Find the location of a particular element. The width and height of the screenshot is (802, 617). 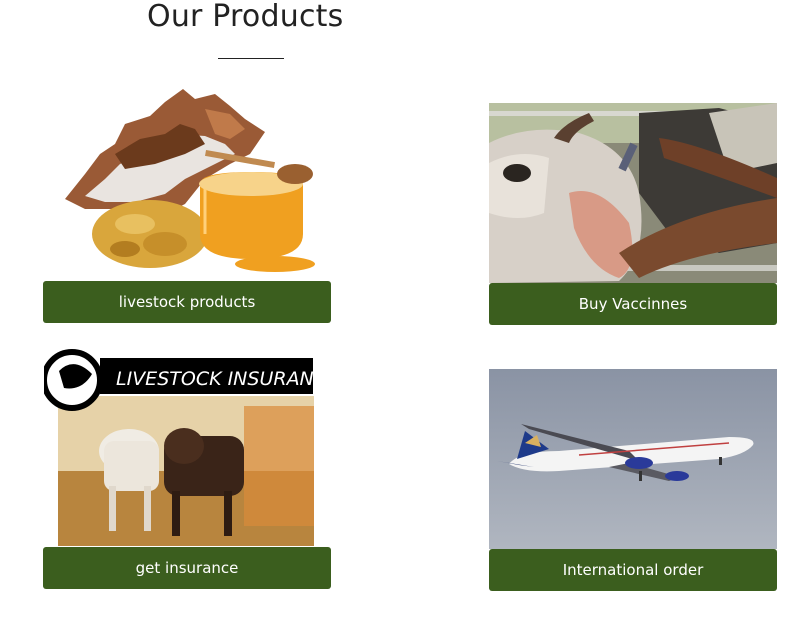

title-divider is located at coordinates (251, 58).